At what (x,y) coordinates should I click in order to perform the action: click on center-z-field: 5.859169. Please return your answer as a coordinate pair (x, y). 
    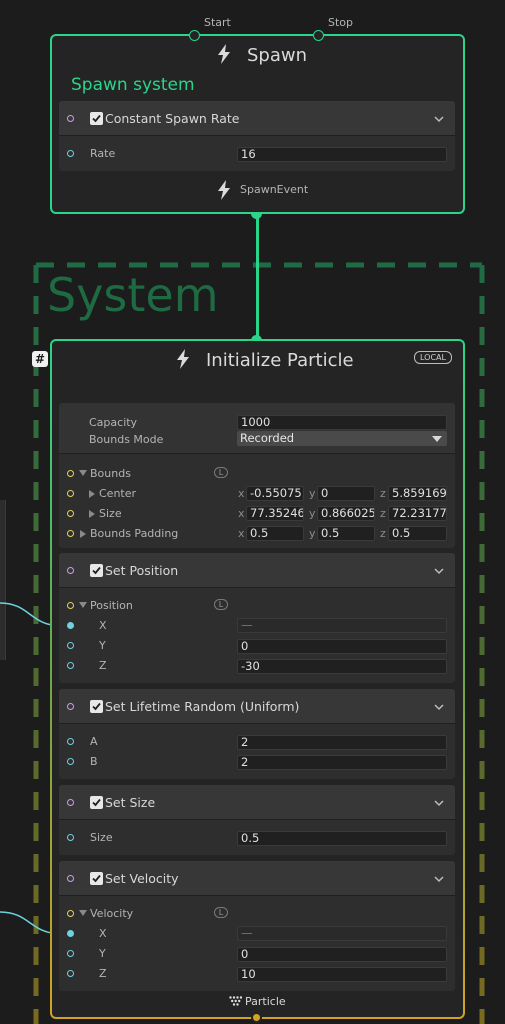
    Looking at the image, I should click on (417, 493).